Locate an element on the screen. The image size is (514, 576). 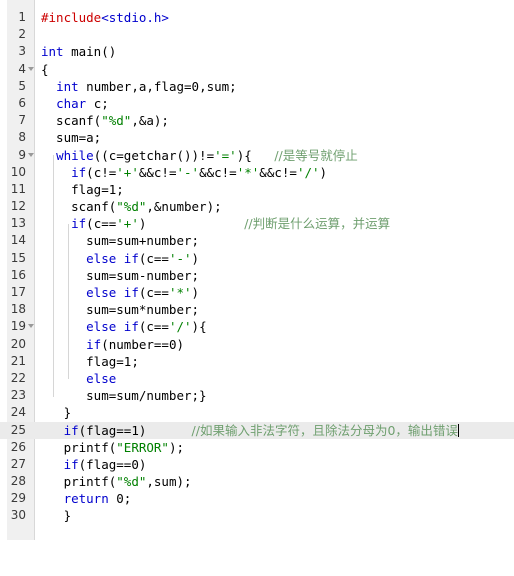
code-line: 9 while((c=getchar())!='='){ //是等号就停止 is located at coordinates (257, 155).